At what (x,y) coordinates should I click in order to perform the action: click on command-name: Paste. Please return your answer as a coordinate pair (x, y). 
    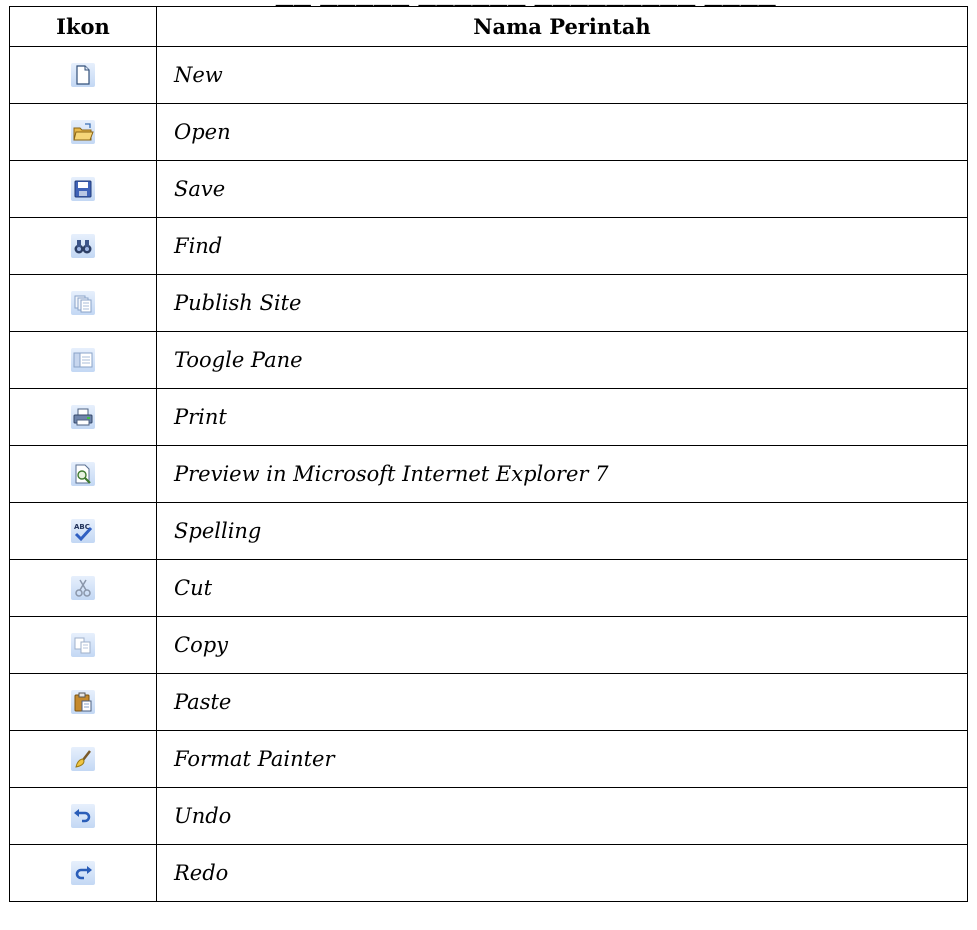
    Looking at the image, I should click on (562, 702).